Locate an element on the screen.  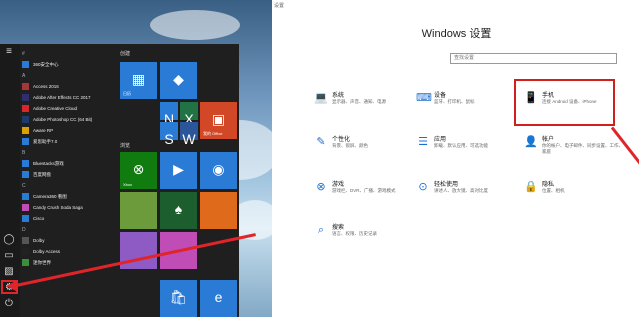
app-list-item: Camera360 看图 is located at coordinates (68, 196).